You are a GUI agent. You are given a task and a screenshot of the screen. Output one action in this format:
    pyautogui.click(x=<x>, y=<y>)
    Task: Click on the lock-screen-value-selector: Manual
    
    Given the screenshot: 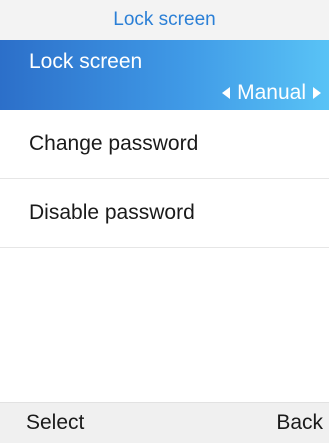 What is the action you would take?
    pyautogui.click(x=271, y=93)
    